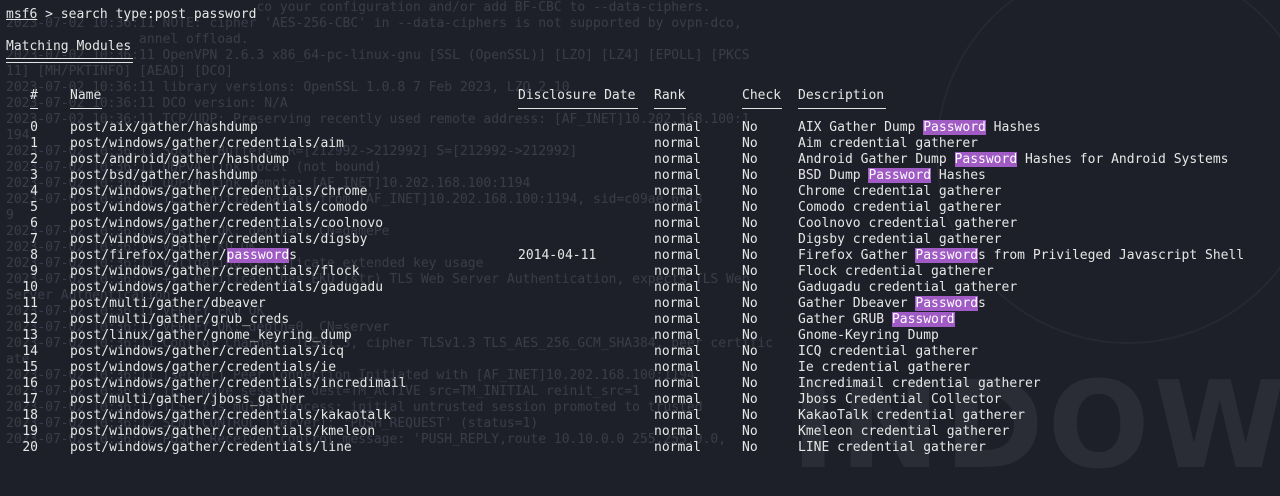 The image size is (1280, 496). I want to click on cell-num: 9, so click(34, 271).